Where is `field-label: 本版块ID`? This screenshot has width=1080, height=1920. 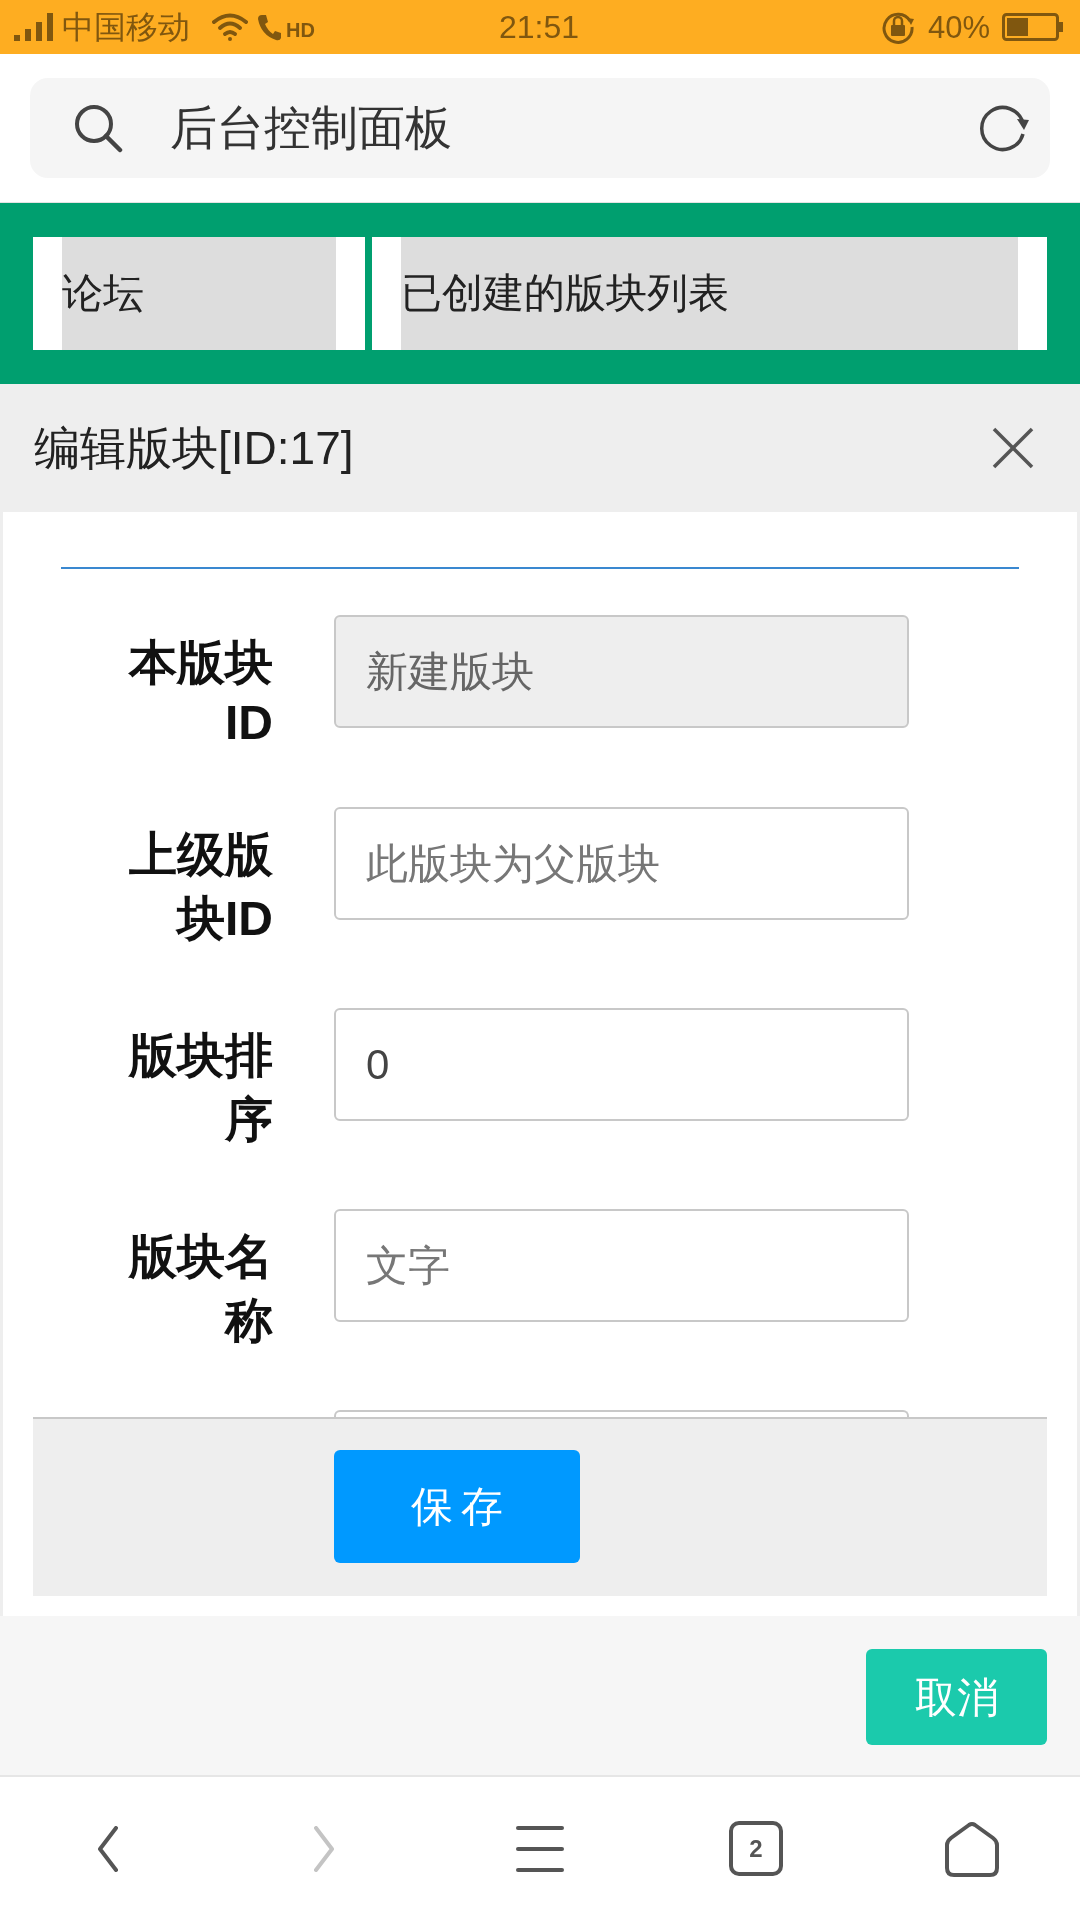 field-label: 本版块ID is located at coordinates (200, 692).